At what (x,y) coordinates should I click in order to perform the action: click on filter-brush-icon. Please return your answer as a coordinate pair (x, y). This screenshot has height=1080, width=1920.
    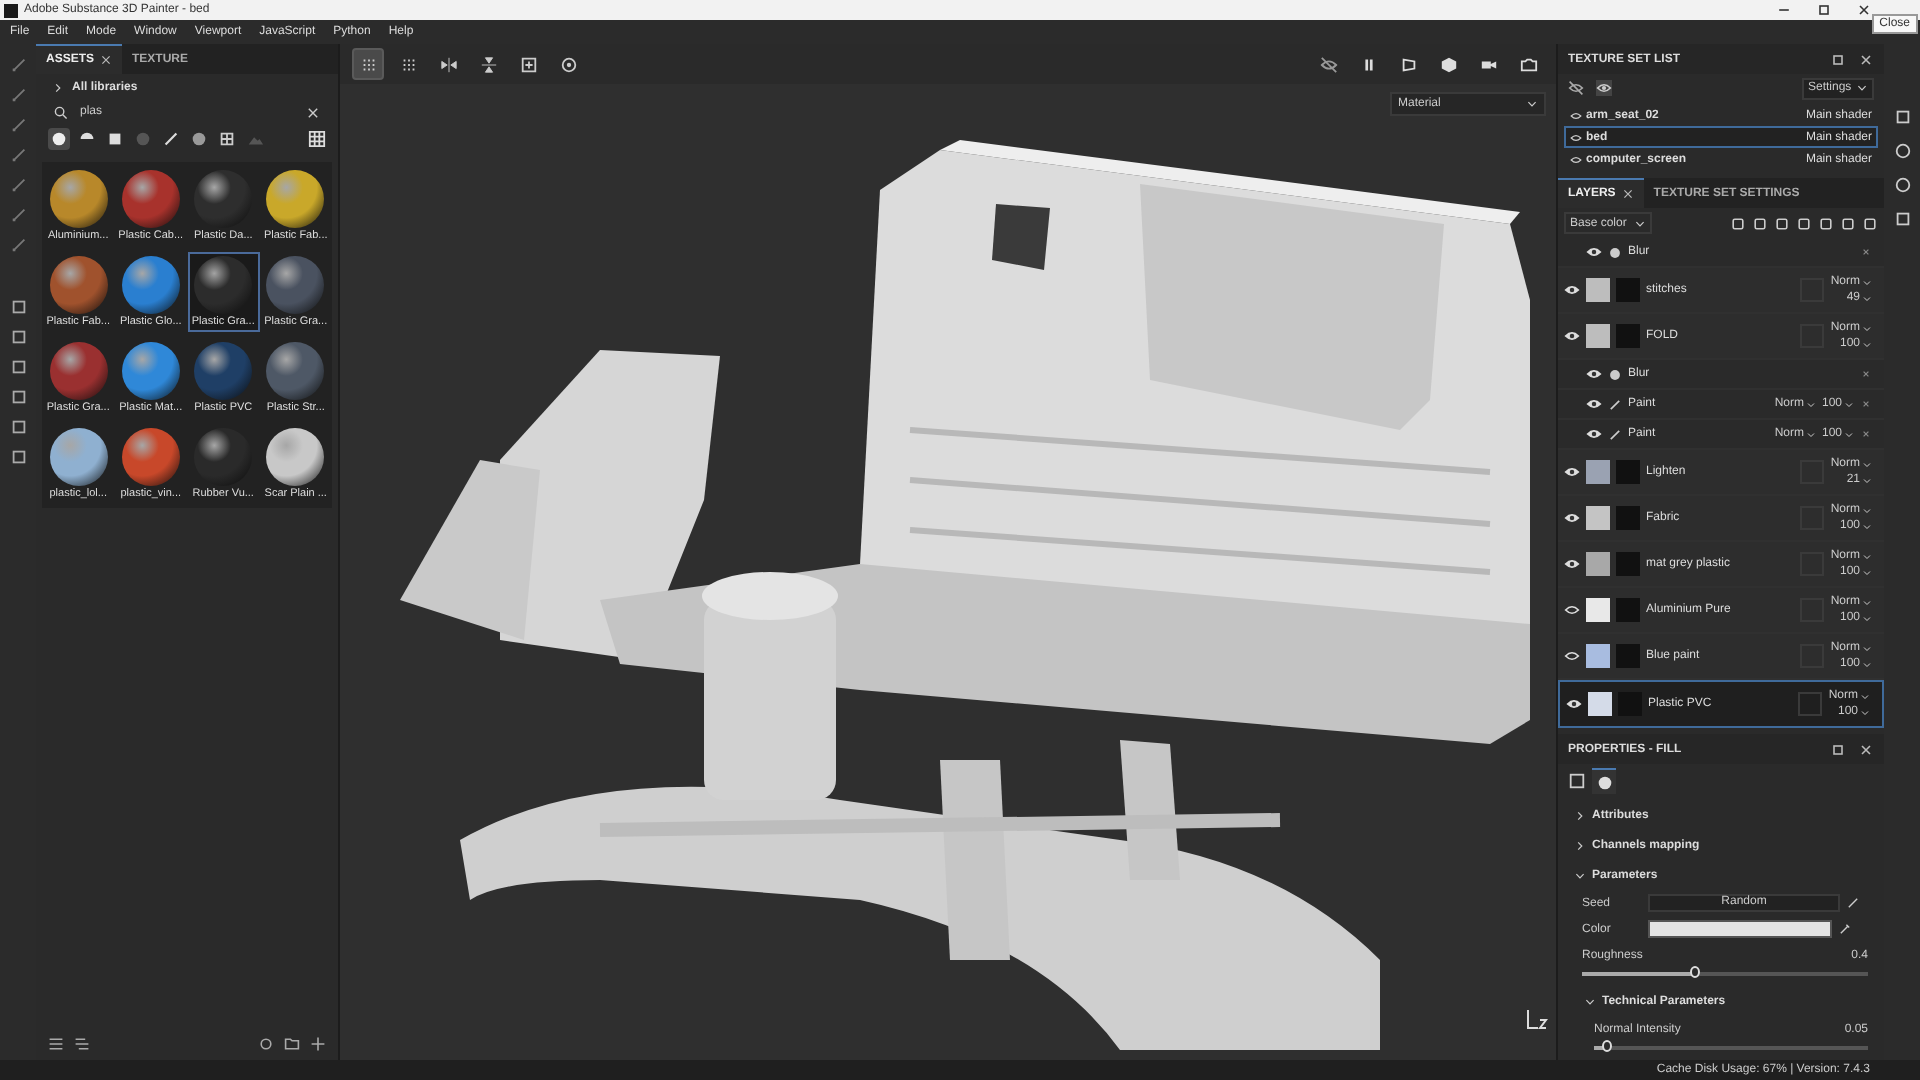
    Looking at the image, I should click on (171, 139).